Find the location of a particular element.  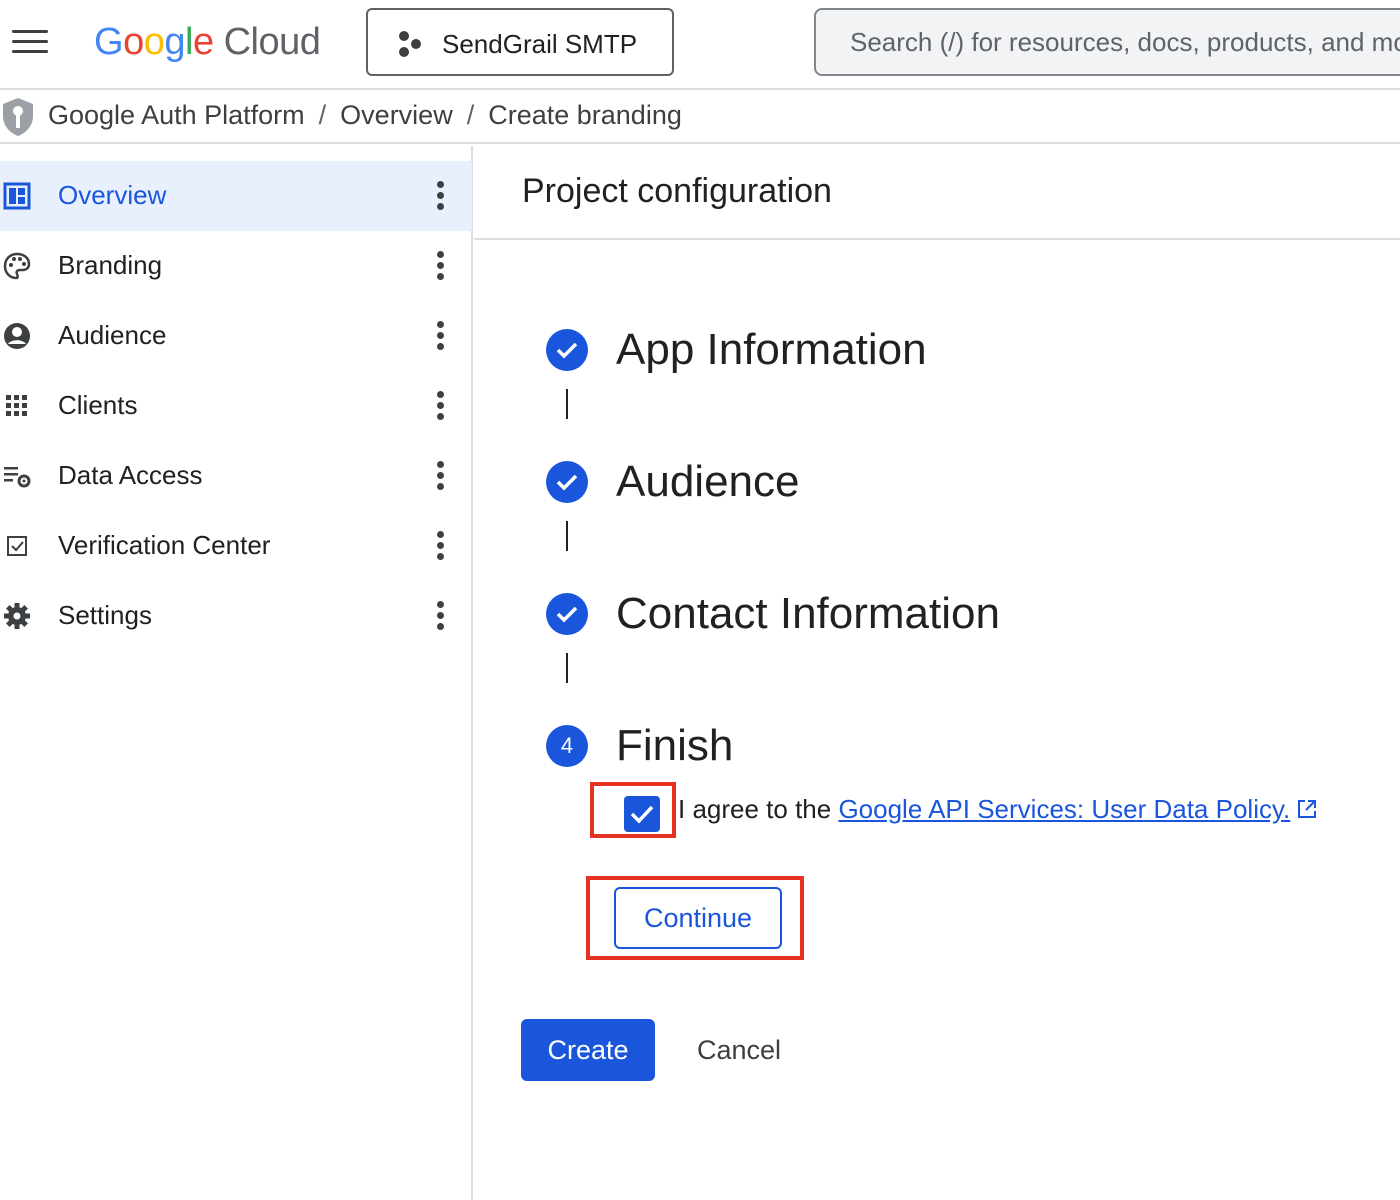

apps-grid-icon is located at coordinates (16, 405).